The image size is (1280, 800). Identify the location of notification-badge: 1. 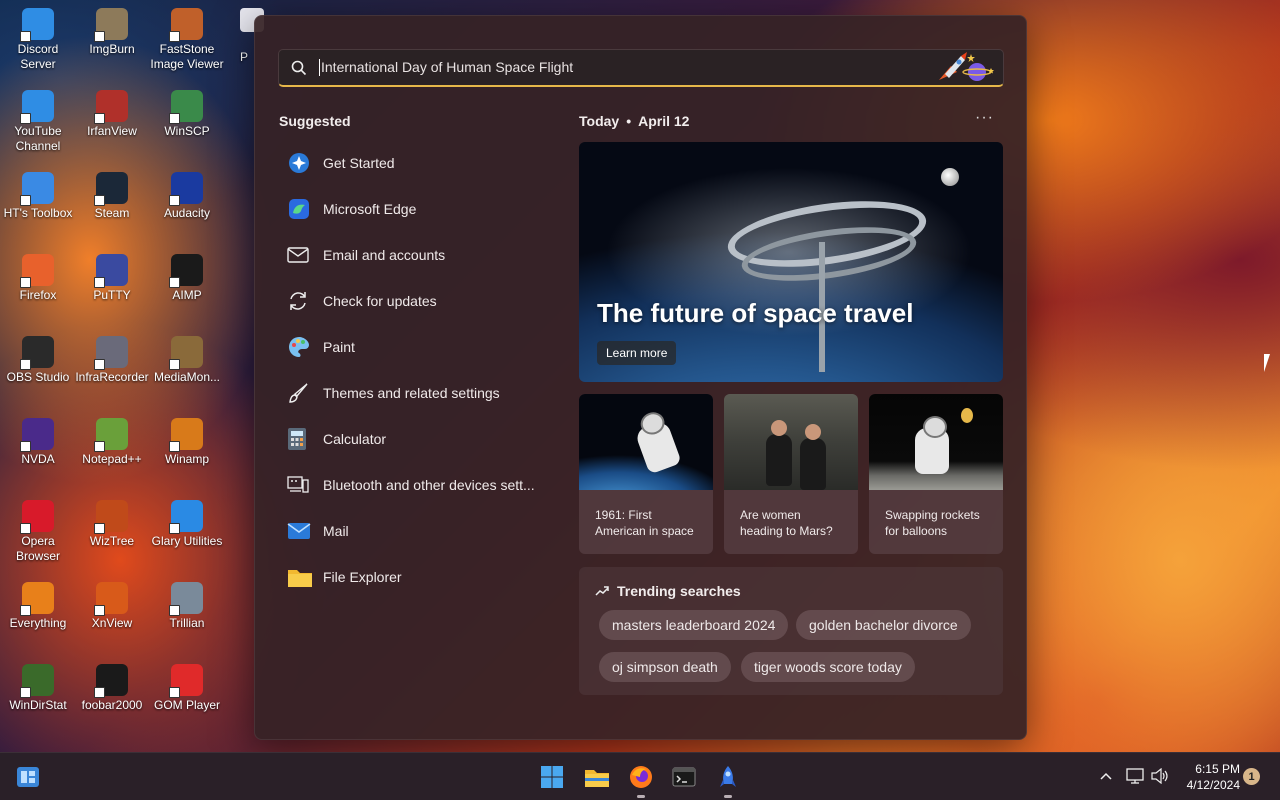
(1251, 776).